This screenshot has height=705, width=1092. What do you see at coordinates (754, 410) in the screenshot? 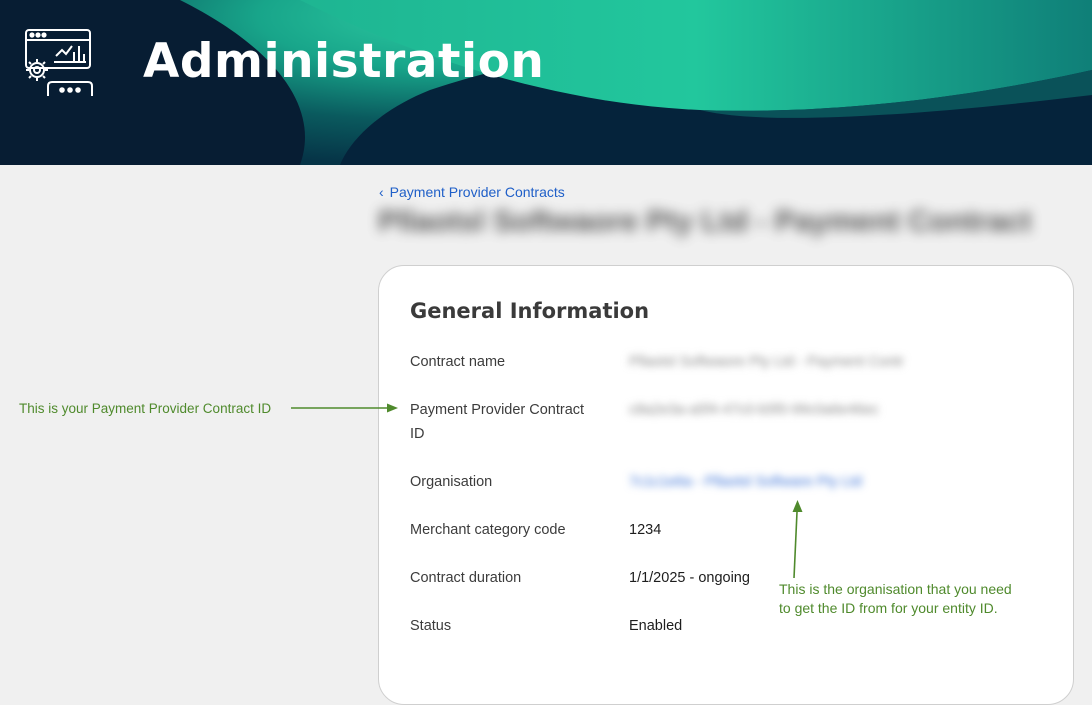
I see `contract-id-value: c8a2e3a-a5f4-47c0-b5f0-99c0a6e46ec` at bounding box center [754, 410].